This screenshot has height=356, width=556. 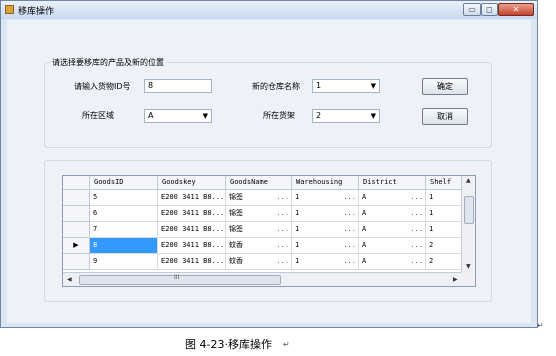 I want to click on col-header-district: District, so click(x=392, y=183).